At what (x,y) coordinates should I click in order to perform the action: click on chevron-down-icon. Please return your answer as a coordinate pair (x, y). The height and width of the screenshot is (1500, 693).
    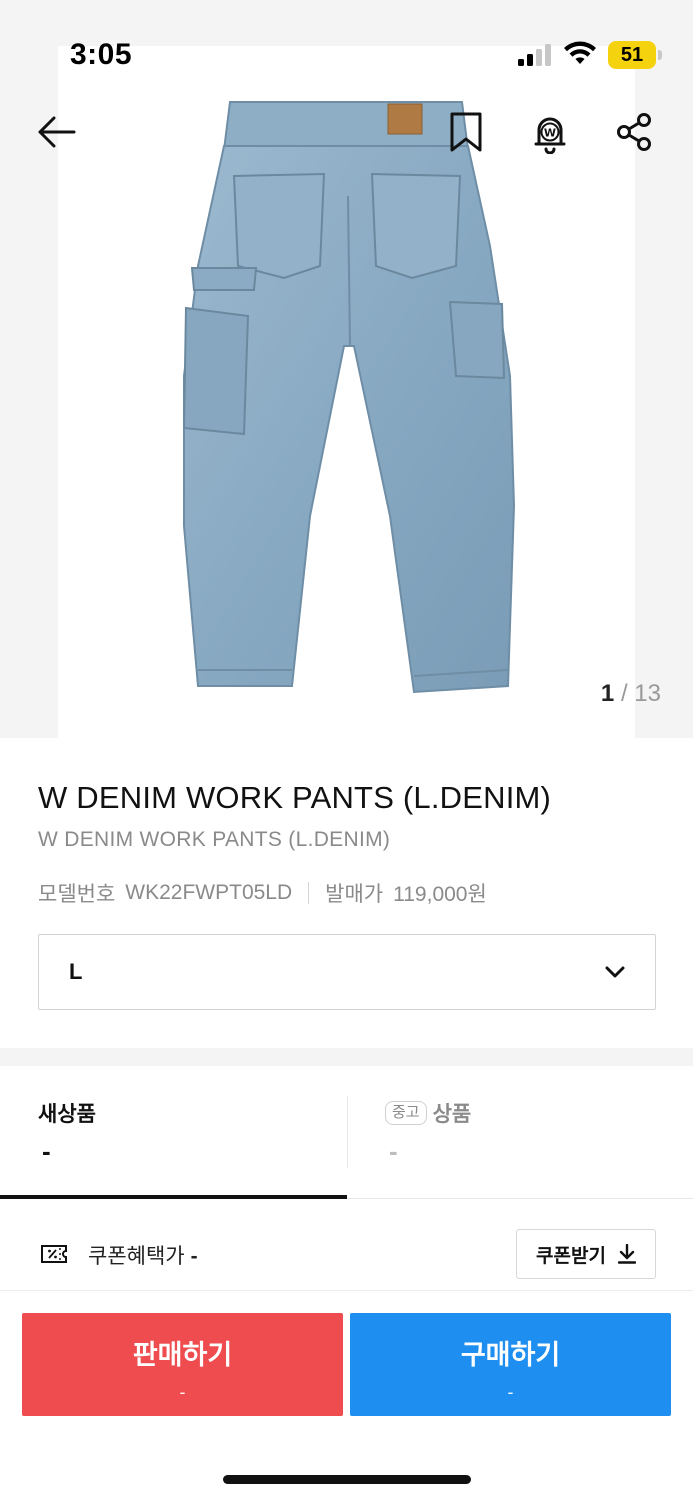
    Looking at the image, I should click on (615, 972).